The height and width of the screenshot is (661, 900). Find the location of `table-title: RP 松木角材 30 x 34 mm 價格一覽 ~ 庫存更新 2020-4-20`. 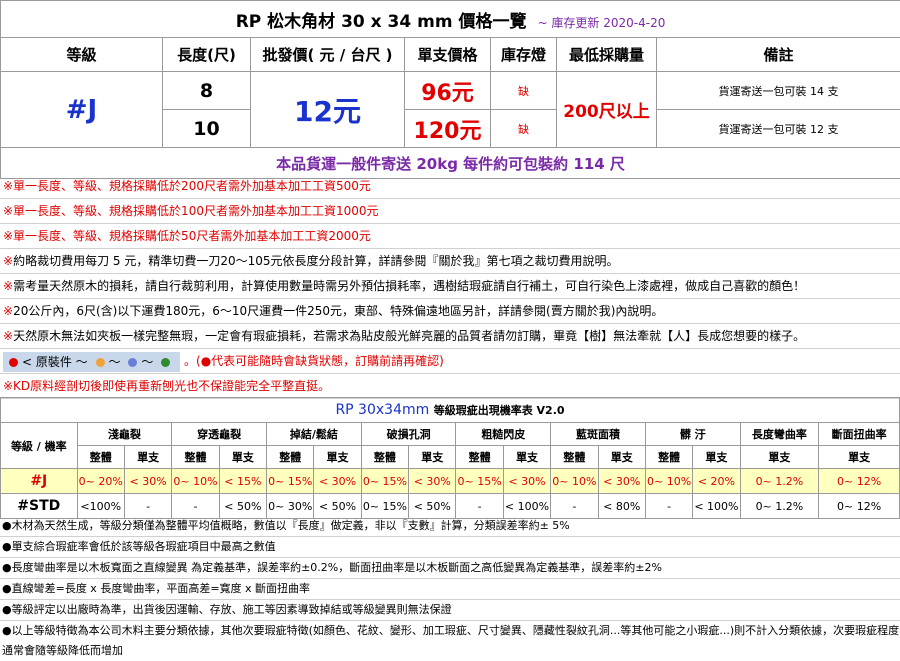

table-title: RP 松木角材 30 x 34 mm 價格一覽 ~ 庫存更新 2020-4-20 is located at coordinates (450, 19).